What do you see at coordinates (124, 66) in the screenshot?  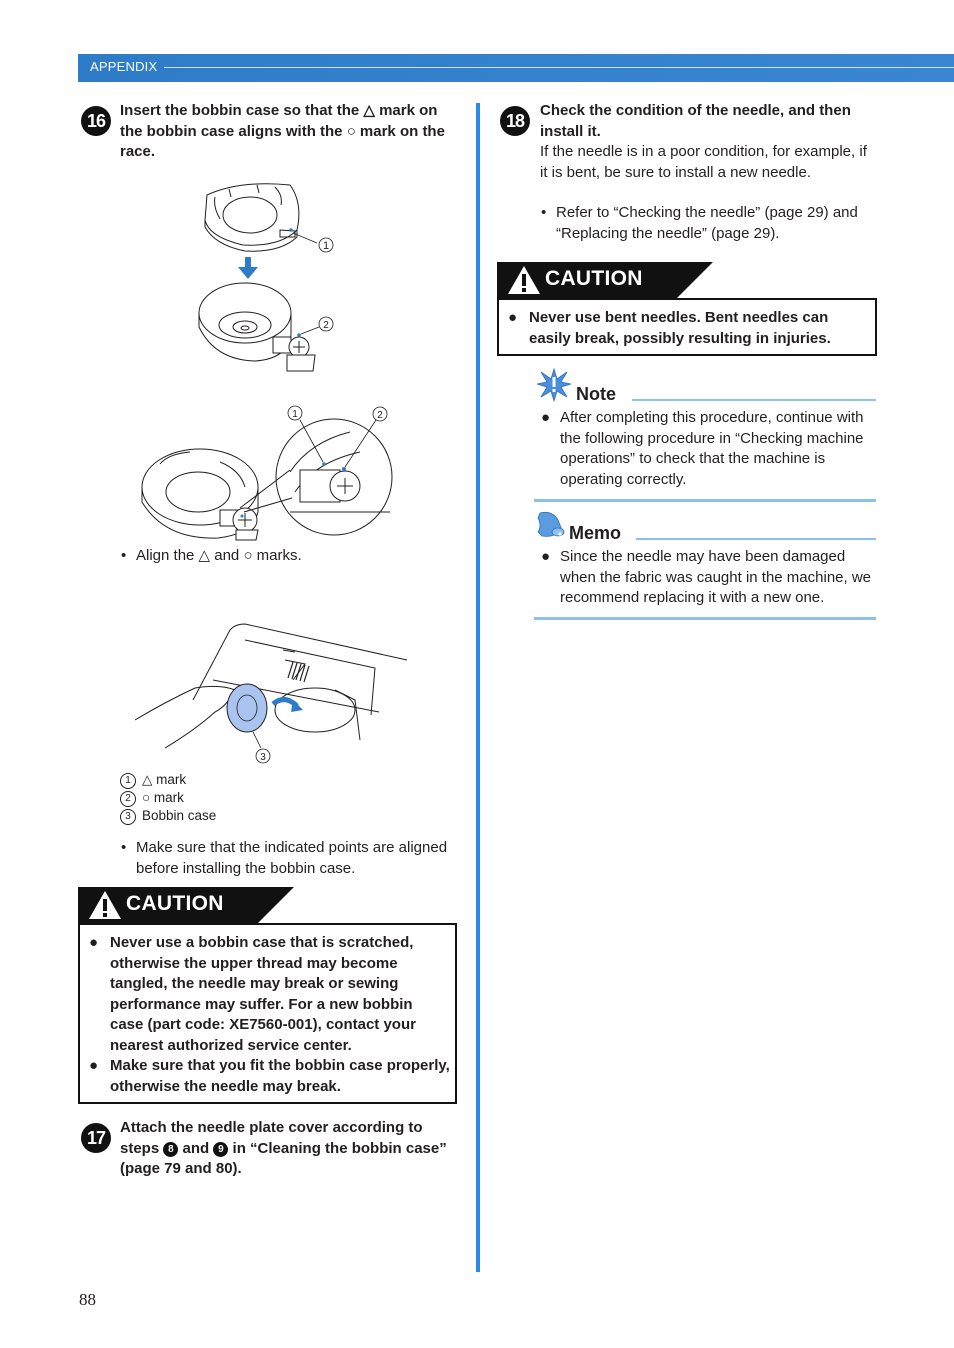 I see `section-label: APPENDIX` at bounding box center [124, 66].